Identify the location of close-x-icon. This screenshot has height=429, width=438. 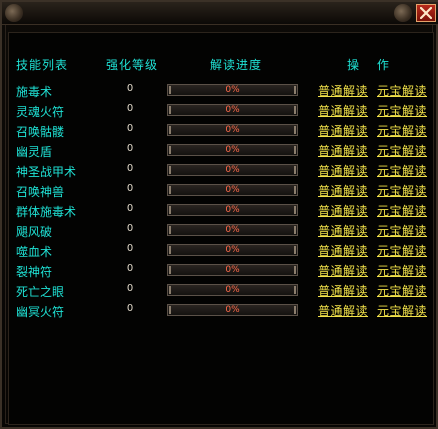
(426, 13).